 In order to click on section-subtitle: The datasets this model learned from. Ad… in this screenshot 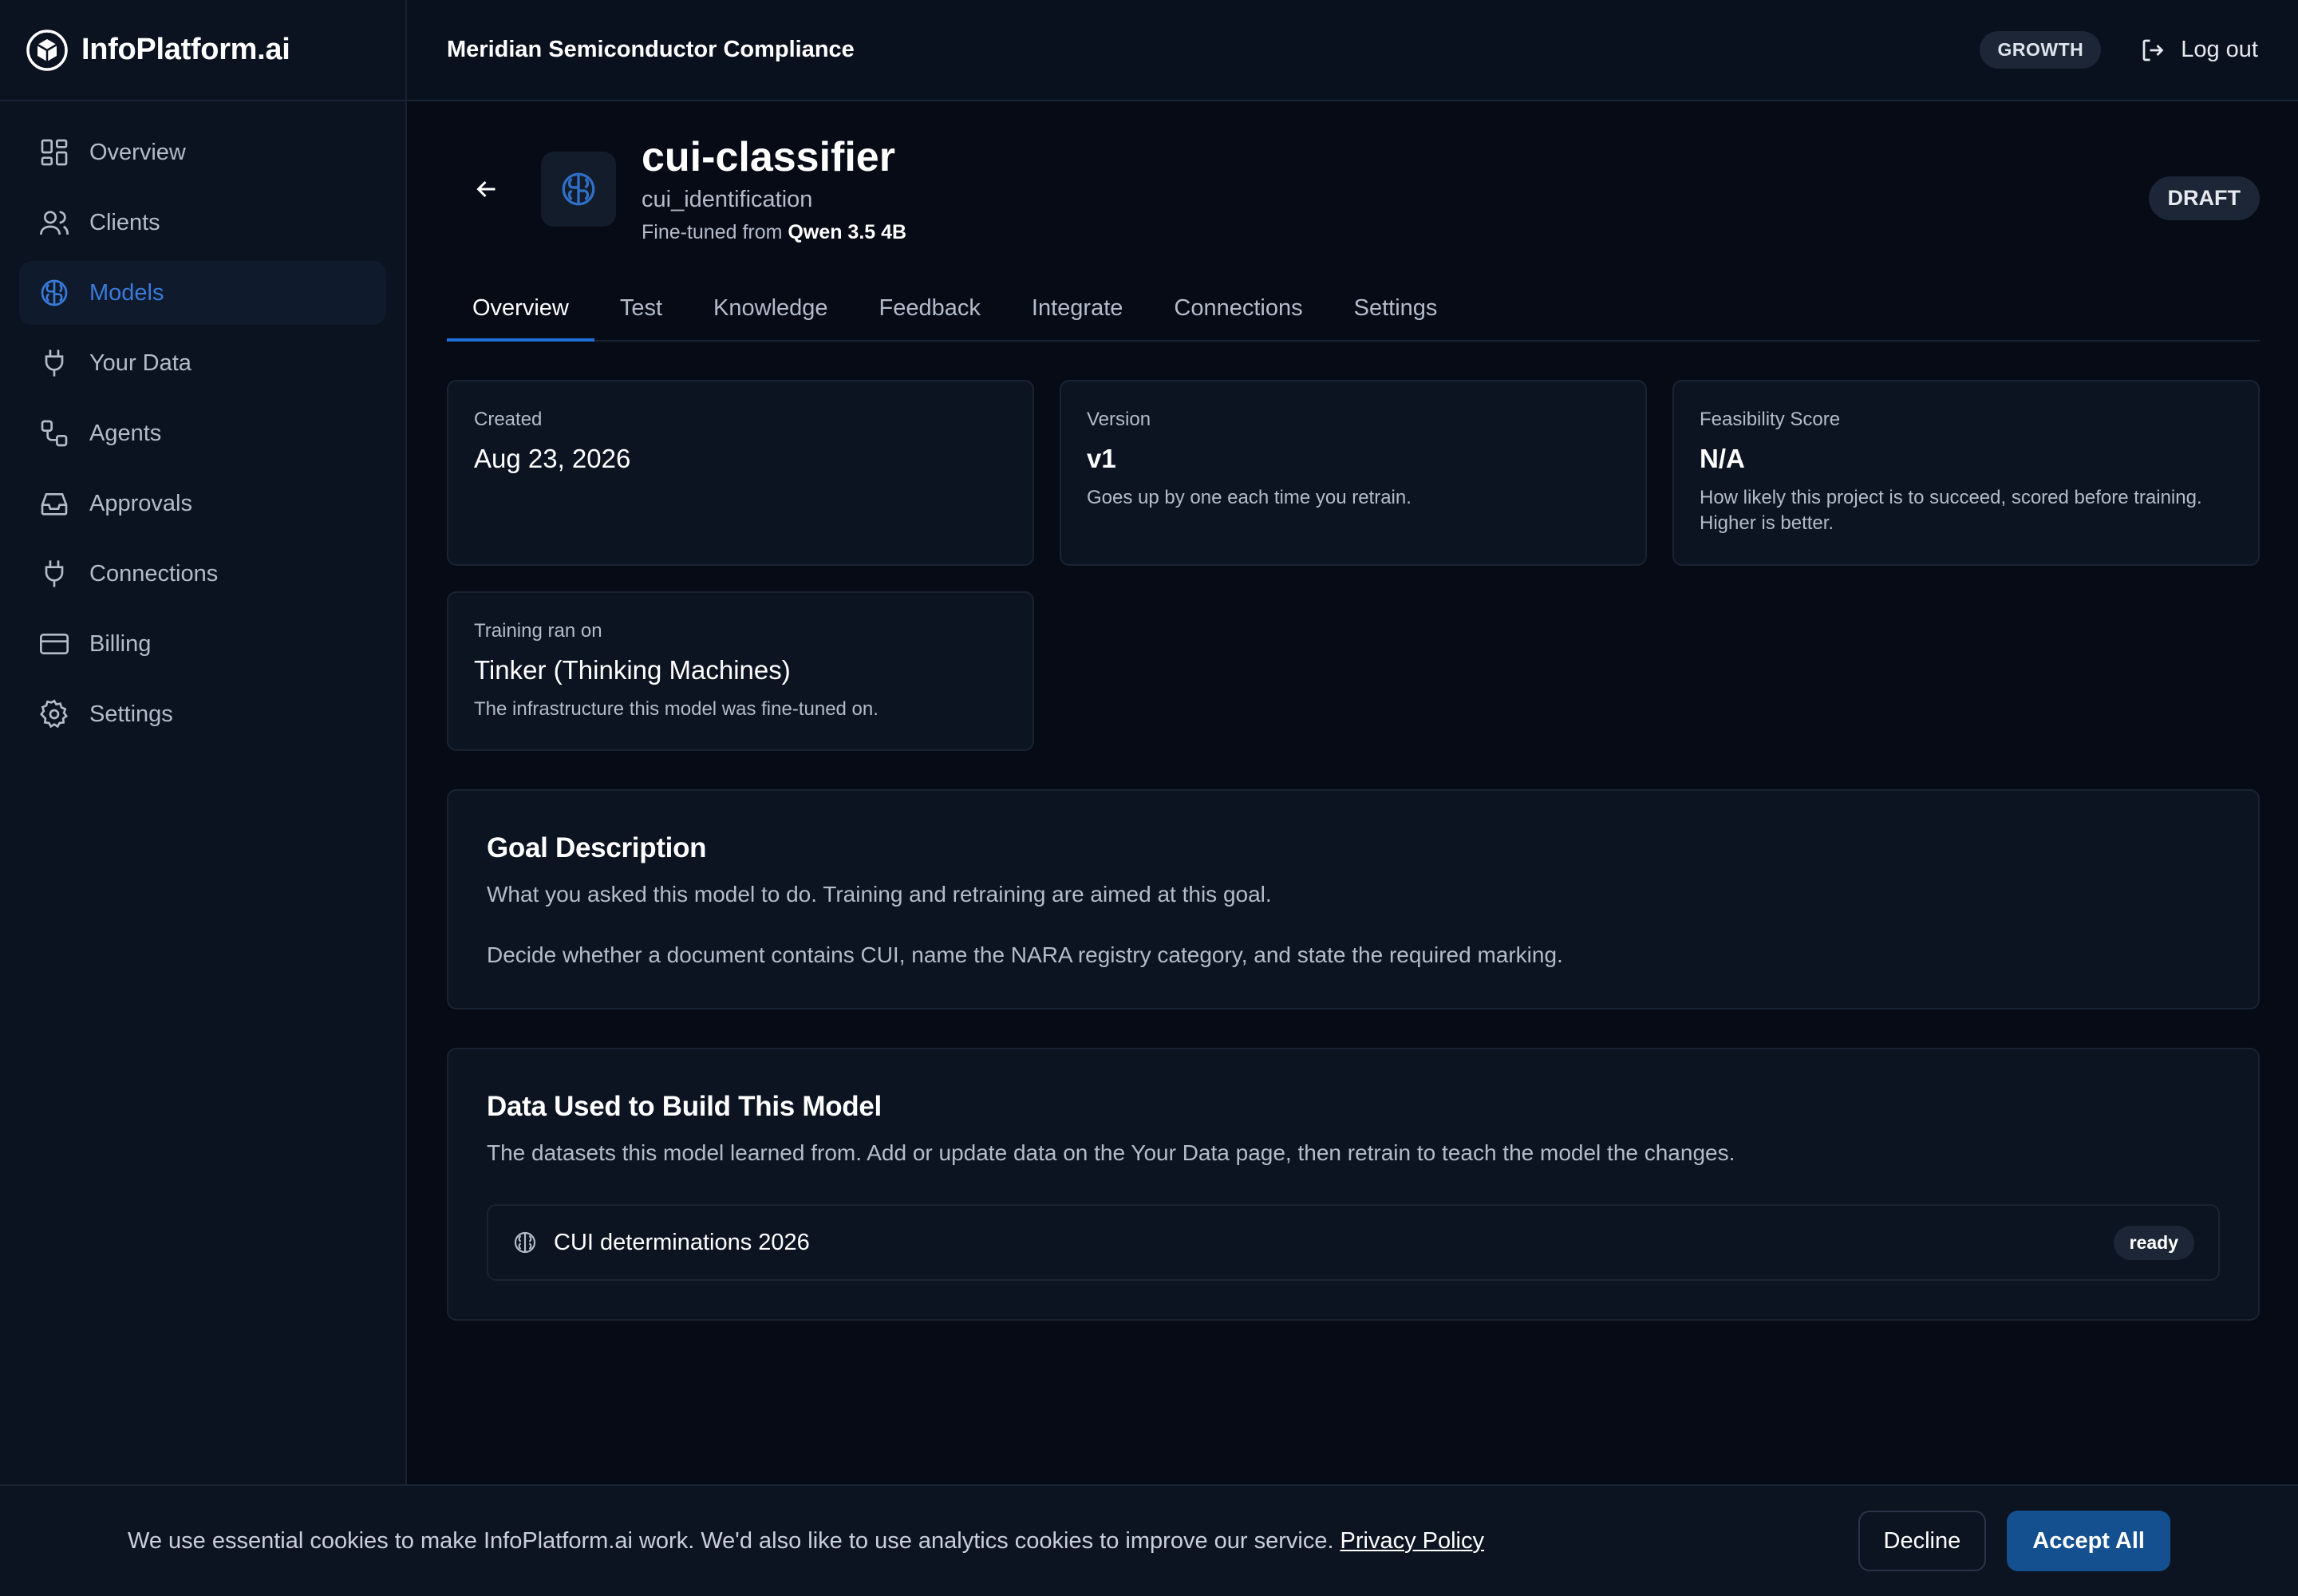, I will do `click(1111, 1153)`.